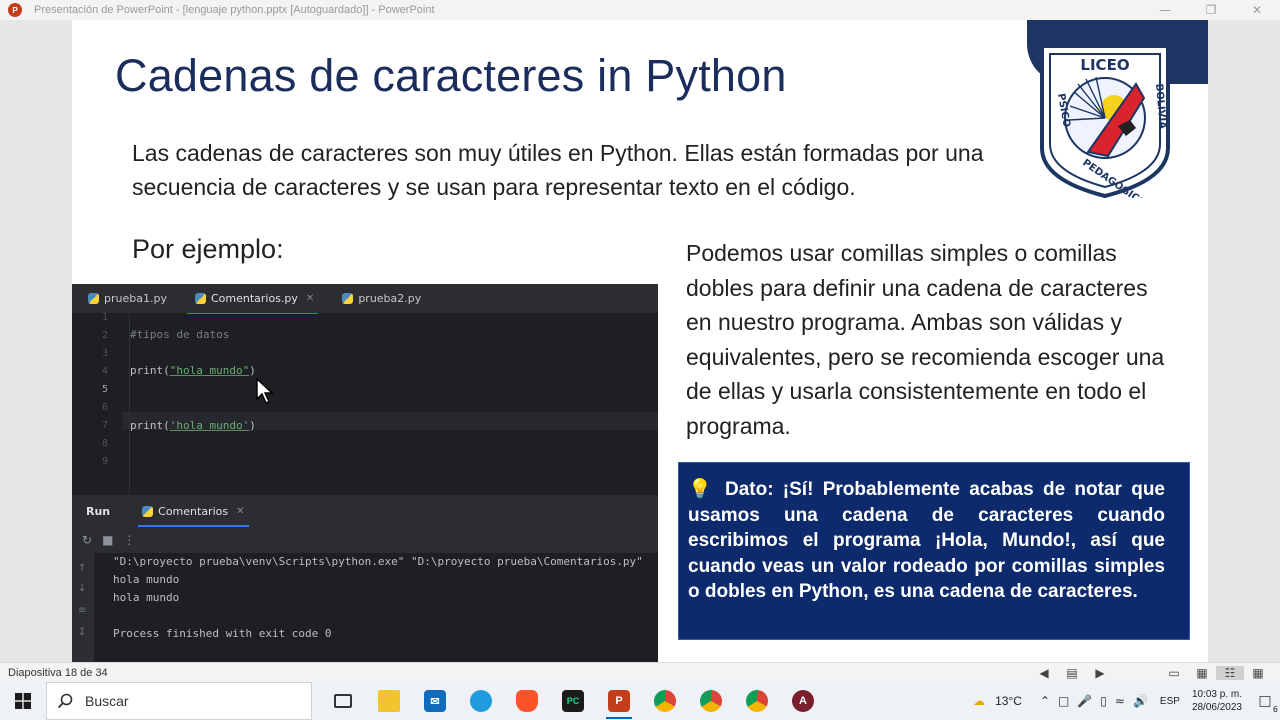 Image resolution: width=1280 pixels, height=720 pixels. I want to click on file-explorer-icon, so click(389, 701).